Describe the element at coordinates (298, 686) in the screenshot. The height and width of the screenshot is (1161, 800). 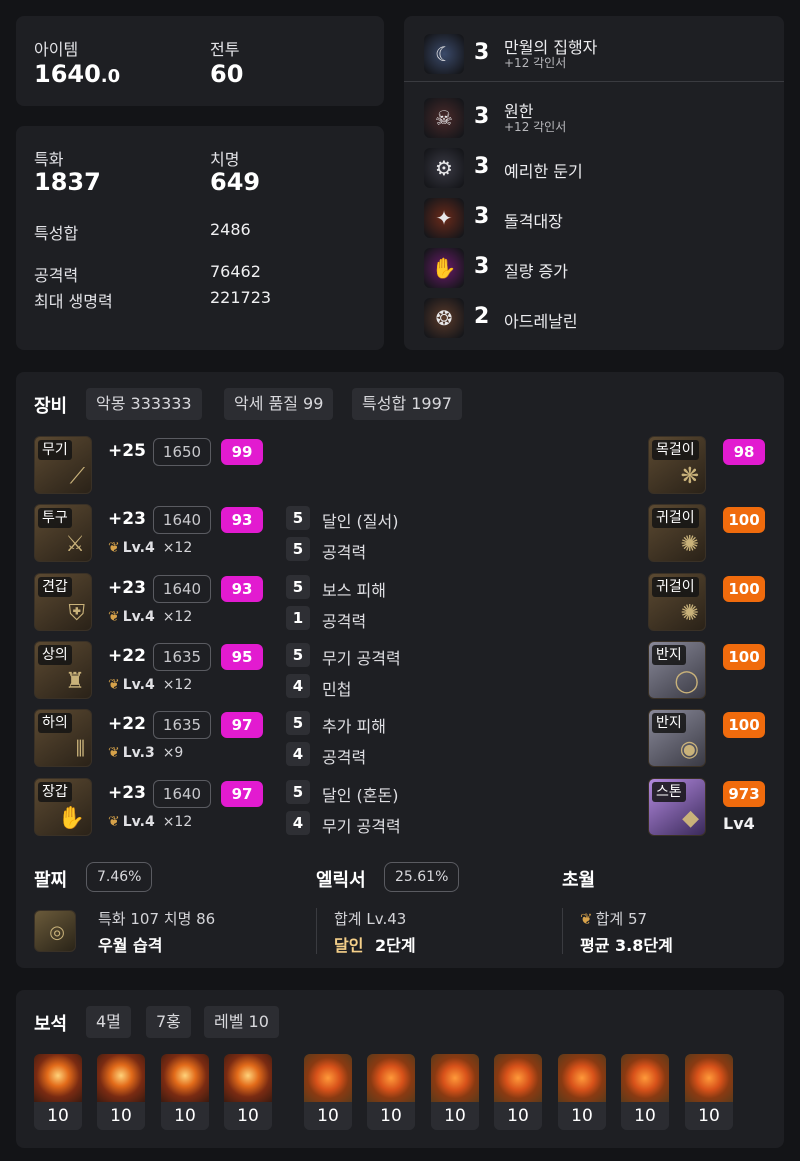
I see `elixir-option-level: 4` at that location.